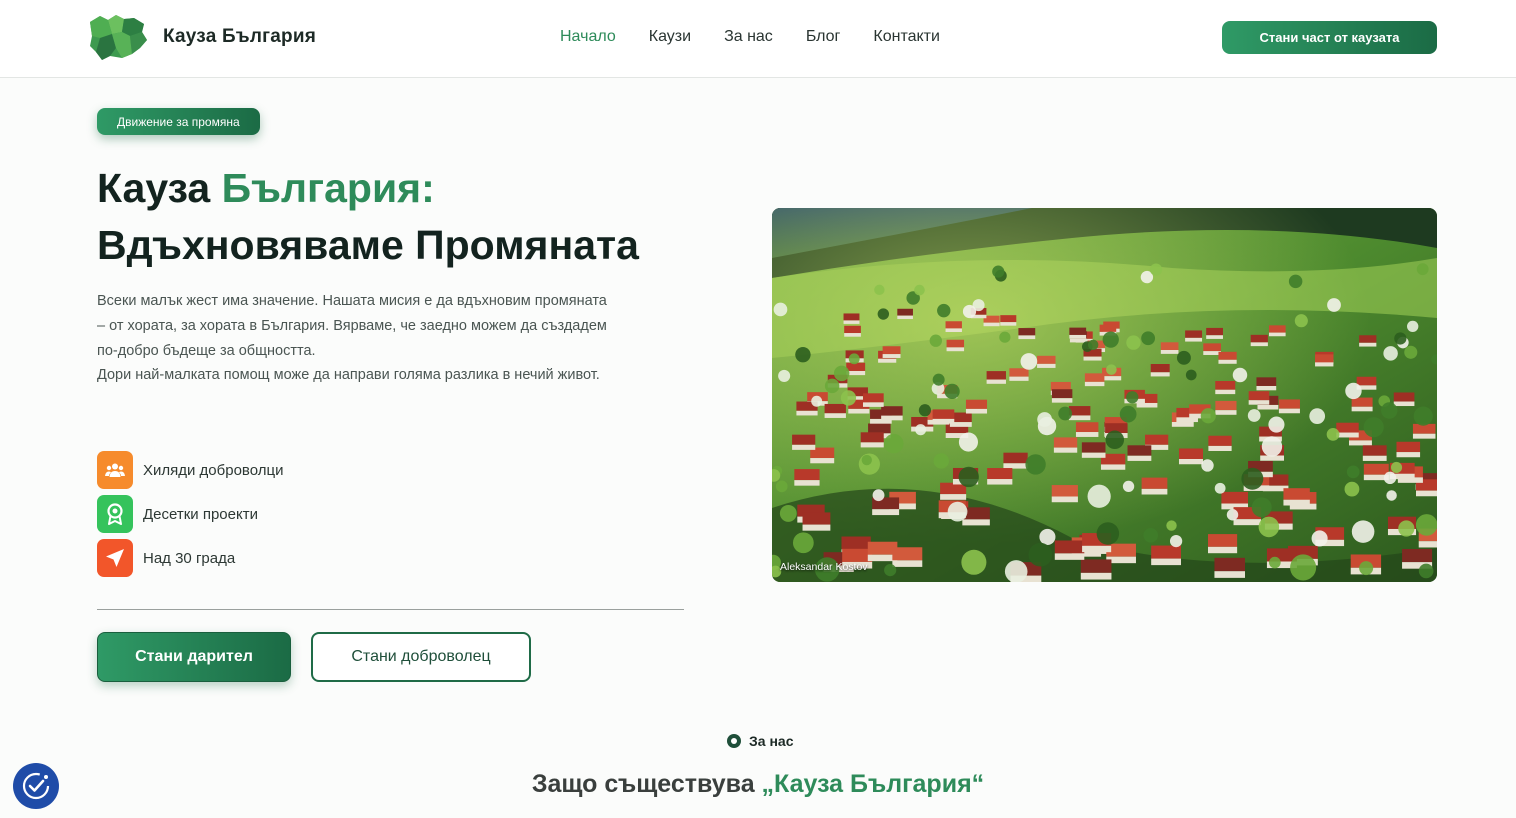 Image resolution: width=1516 pixels, height=818 pixels. I want to click on accessibility-check-icon, so click(36, 786).